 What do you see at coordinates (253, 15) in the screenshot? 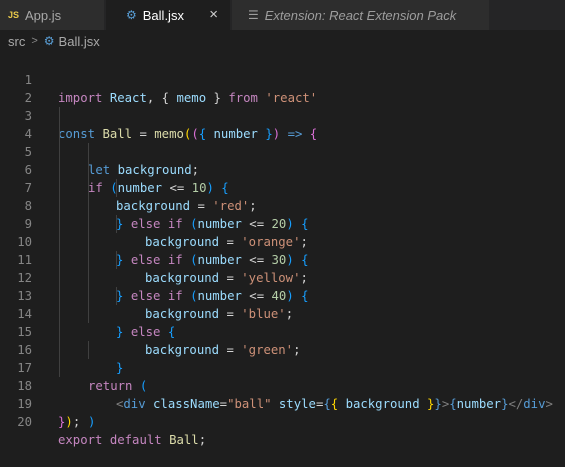
I see `preview-icon: ☰` at bounding box center [253, 15].